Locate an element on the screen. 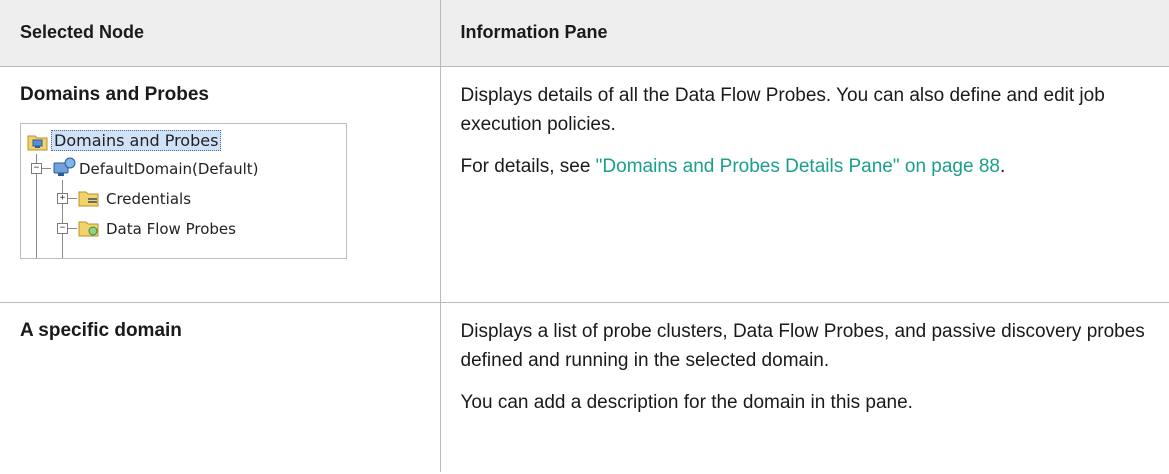 Image resolution: width=1169 pixels, height=474 pixels. tree-node-domain: DefaultDomain(Default) is located at coordinates (169, 169).